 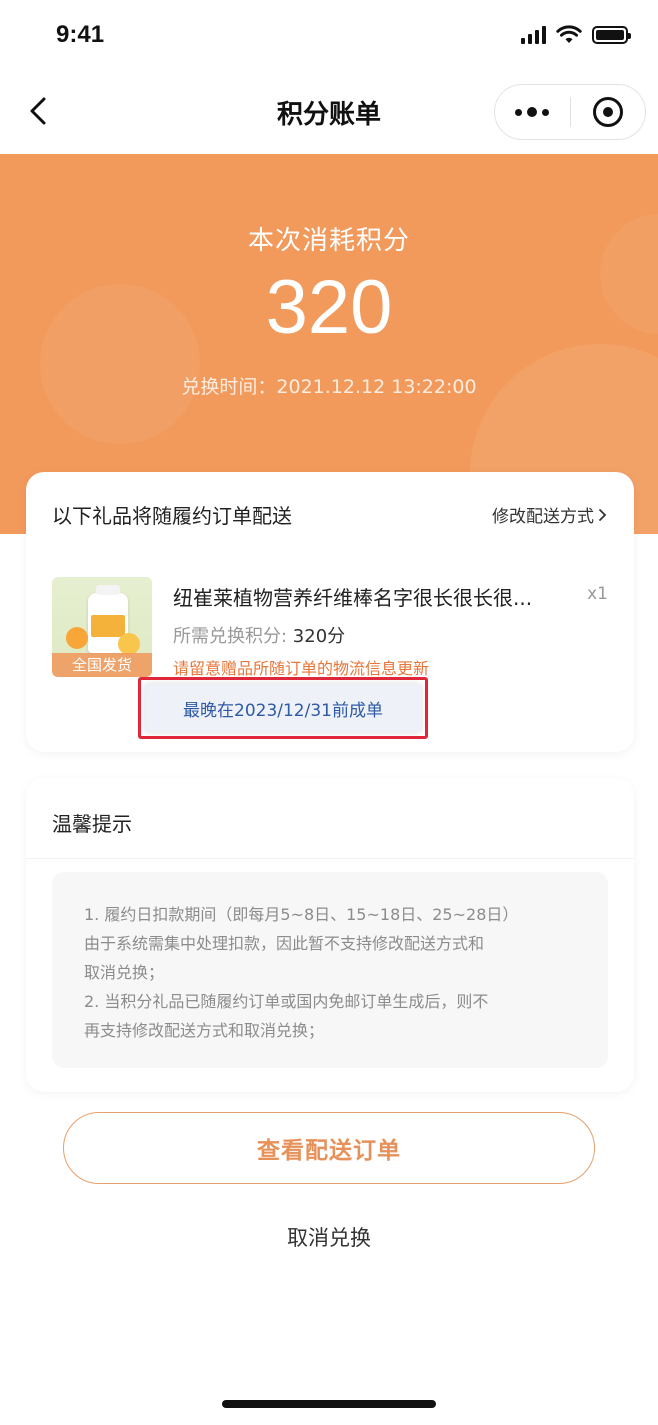 I want to click on divider, so click(x=330, y=858).